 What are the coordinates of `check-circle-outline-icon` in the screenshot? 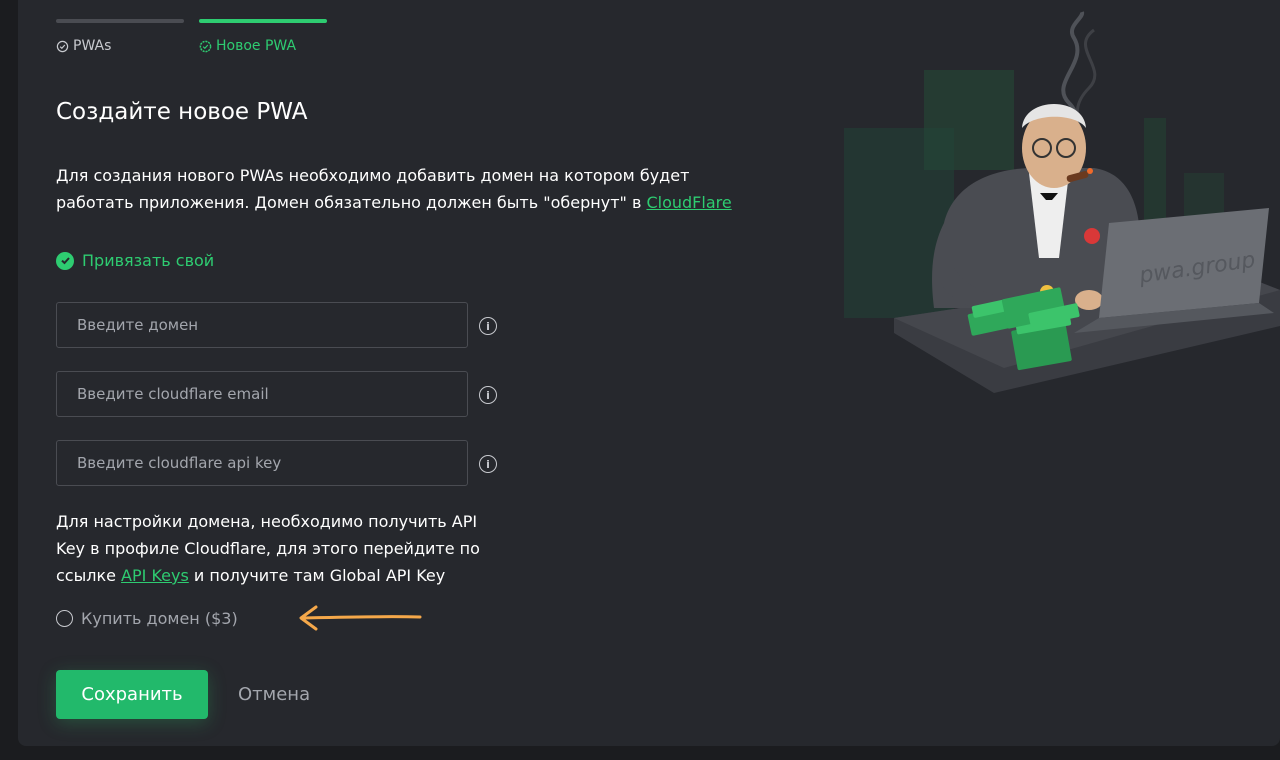 It's located at (62, 46).